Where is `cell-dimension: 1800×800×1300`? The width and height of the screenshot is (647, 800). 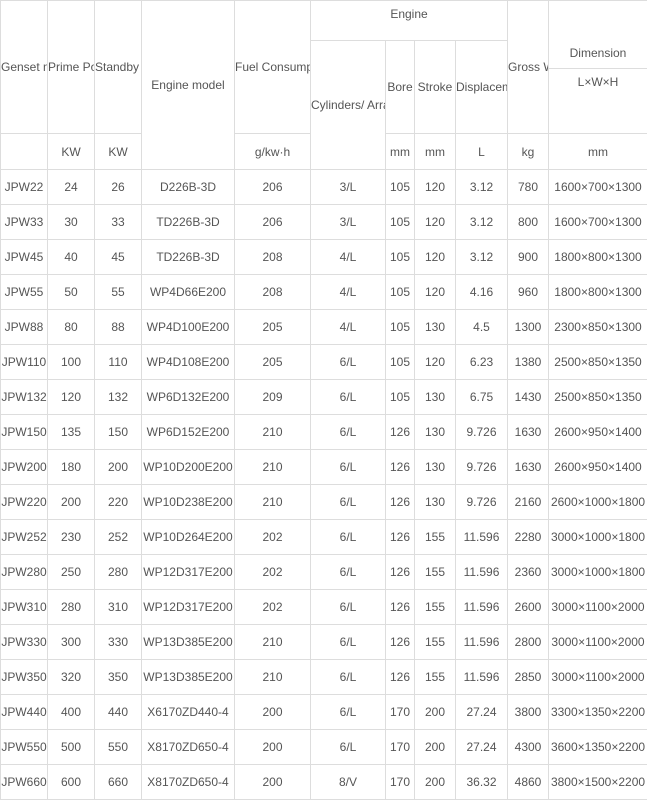
cell-dimension: 1800×800×1300 is located at coordinates (598, 292).